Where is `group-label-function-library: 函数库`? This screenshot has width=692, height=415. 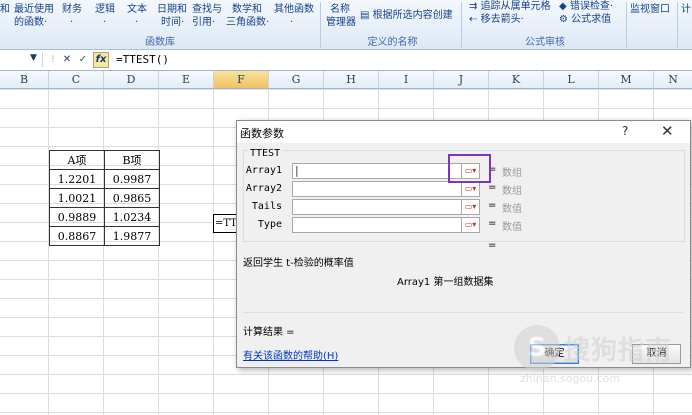 group-label-function-library: 函数库 is located at coordinates (160, 42).